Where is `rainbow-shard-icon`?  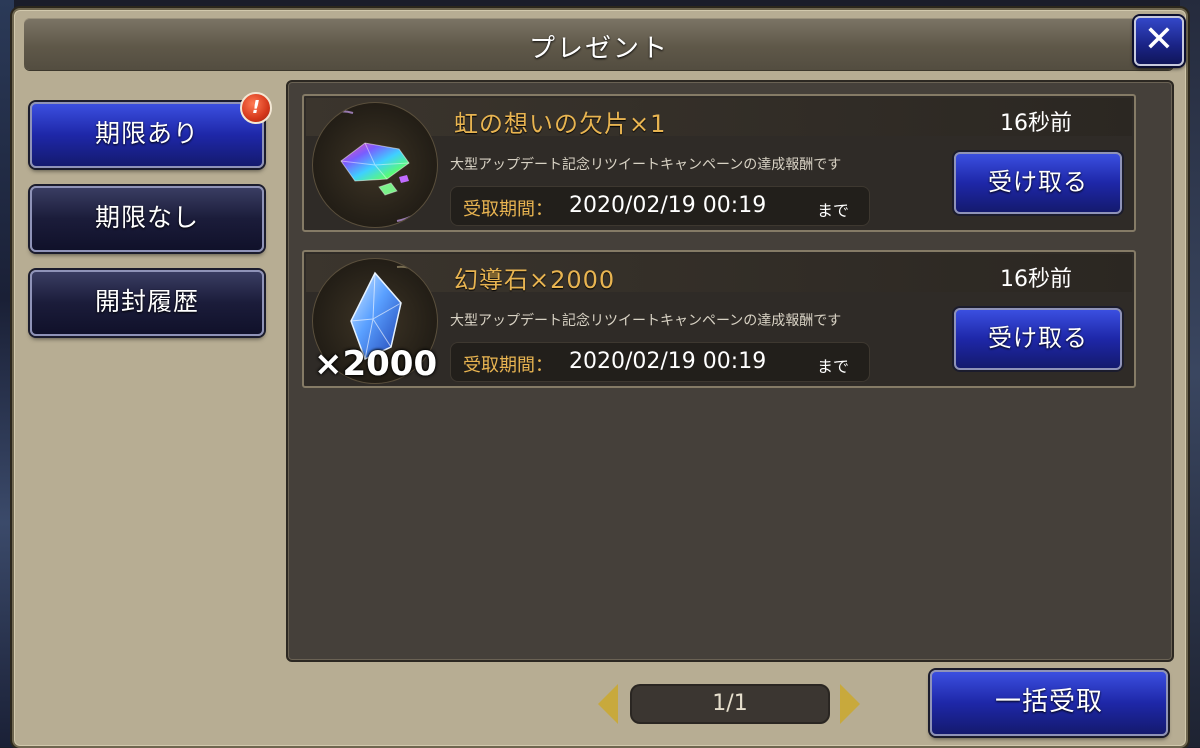
rainbow-shard-icon is located at coordinates (375, 165).